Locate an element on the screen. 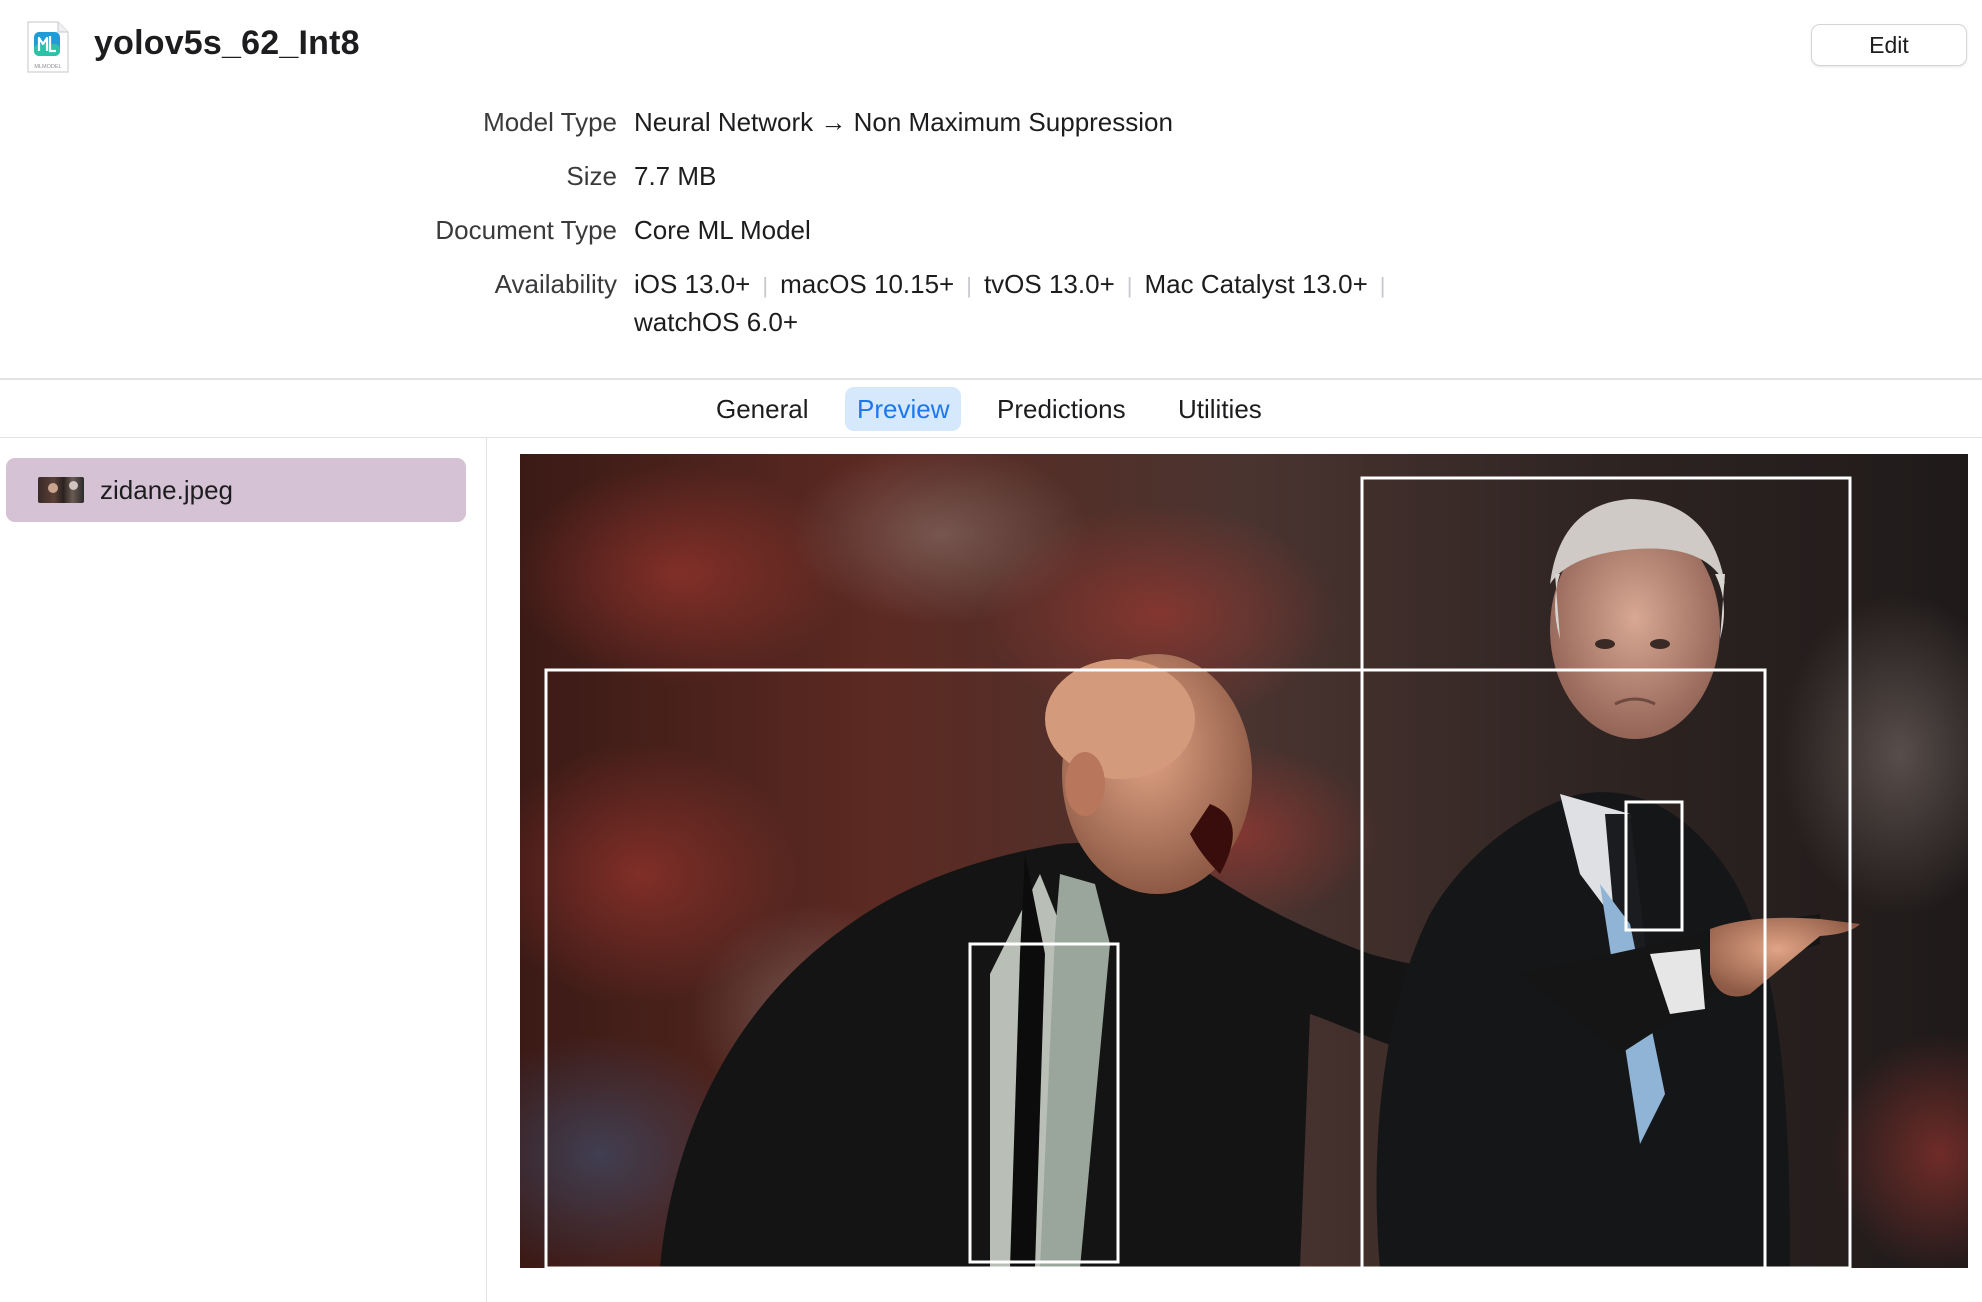  tab-preview: Preview is located at coordinates (903, 409).